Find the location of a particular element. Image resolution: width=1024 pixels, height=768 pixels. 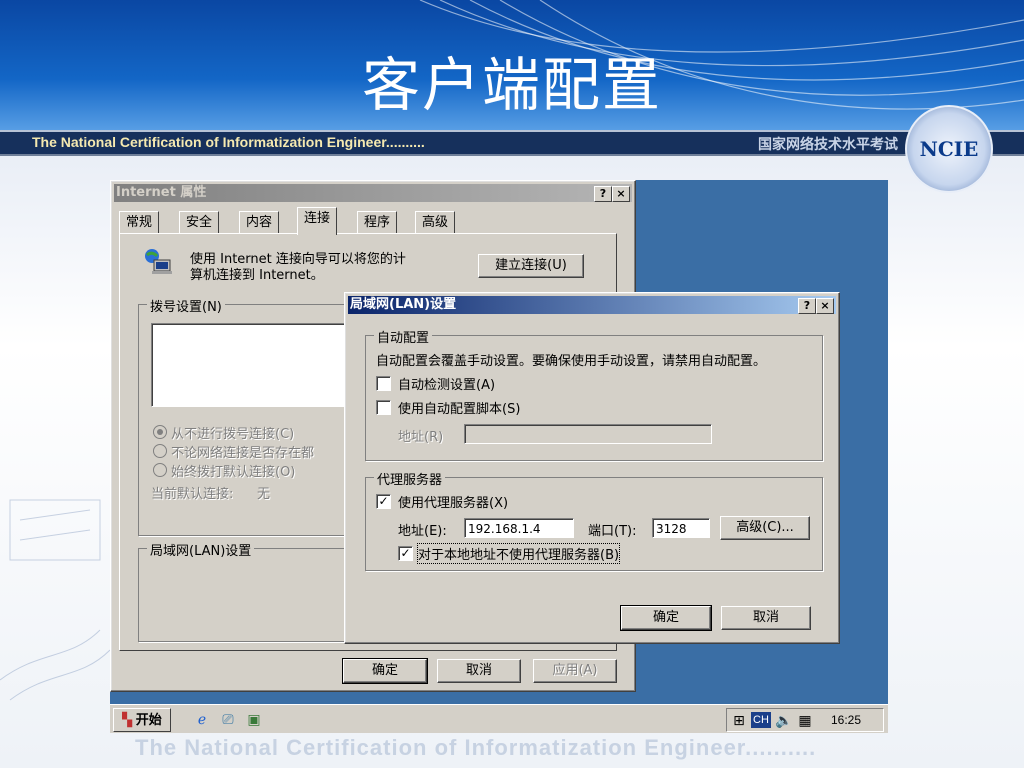

clock: 16:25 is located at coordinates (846, 720).